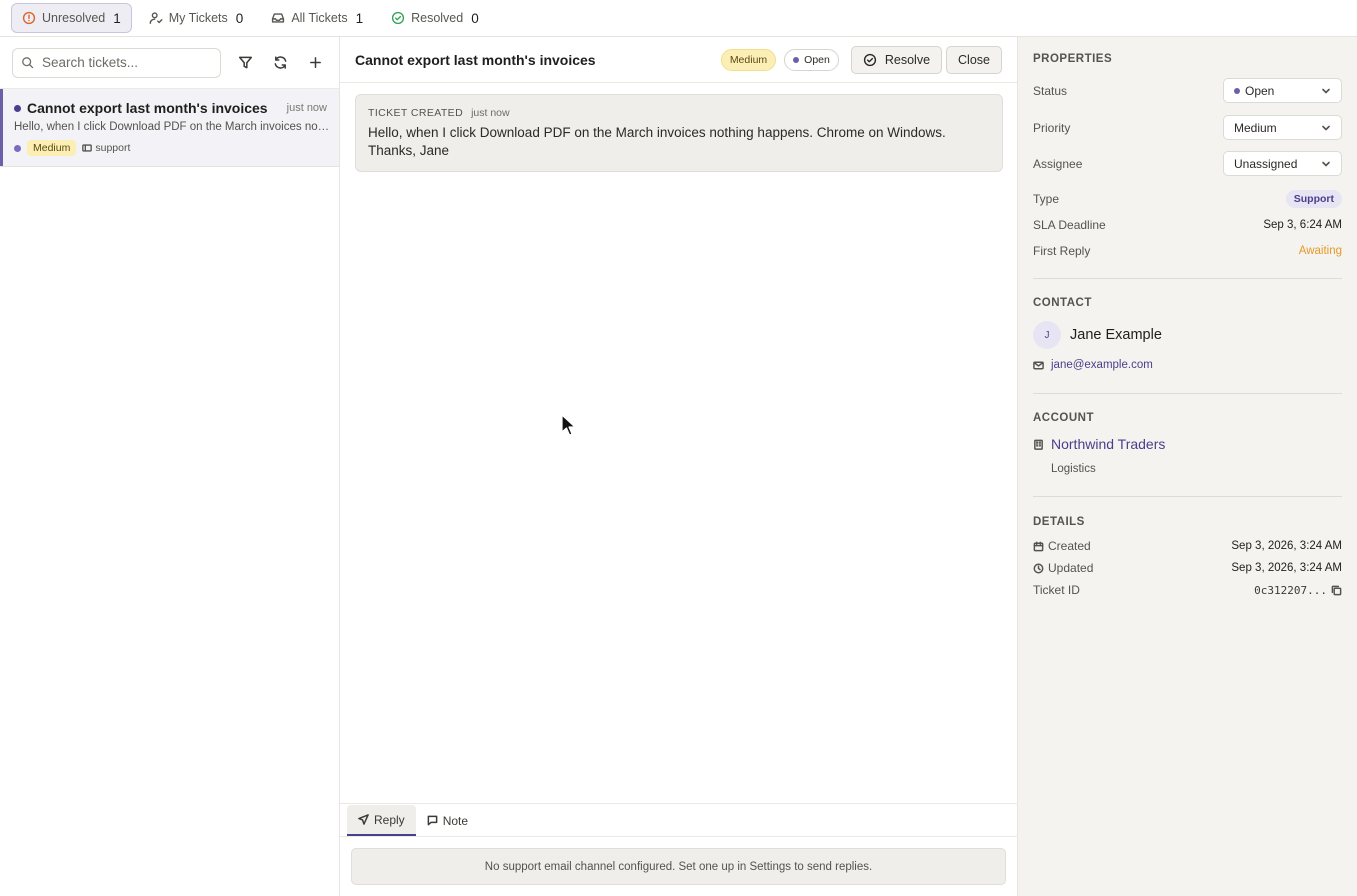 The width and height of the screenshot is (1357, 896). I want to click on created-row: Created Sep 3, 2026, 3:24 AM, so click(1187, 546).